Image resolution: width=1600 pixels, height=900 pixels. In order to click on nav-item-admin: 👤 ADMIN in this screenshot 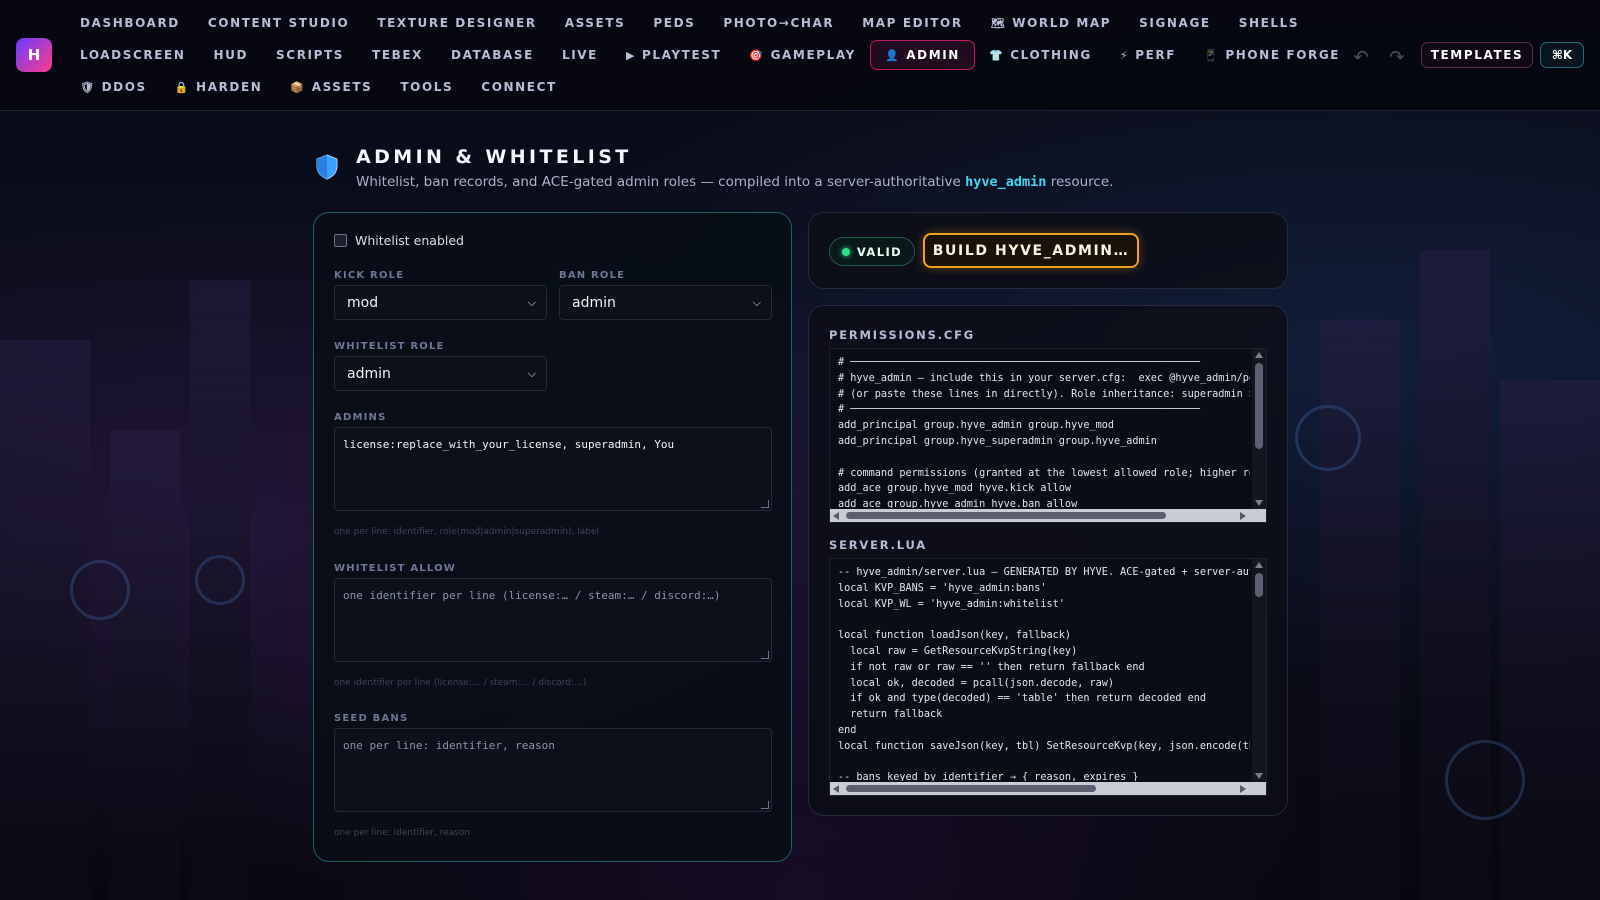, I will do `click(922, 55)`.